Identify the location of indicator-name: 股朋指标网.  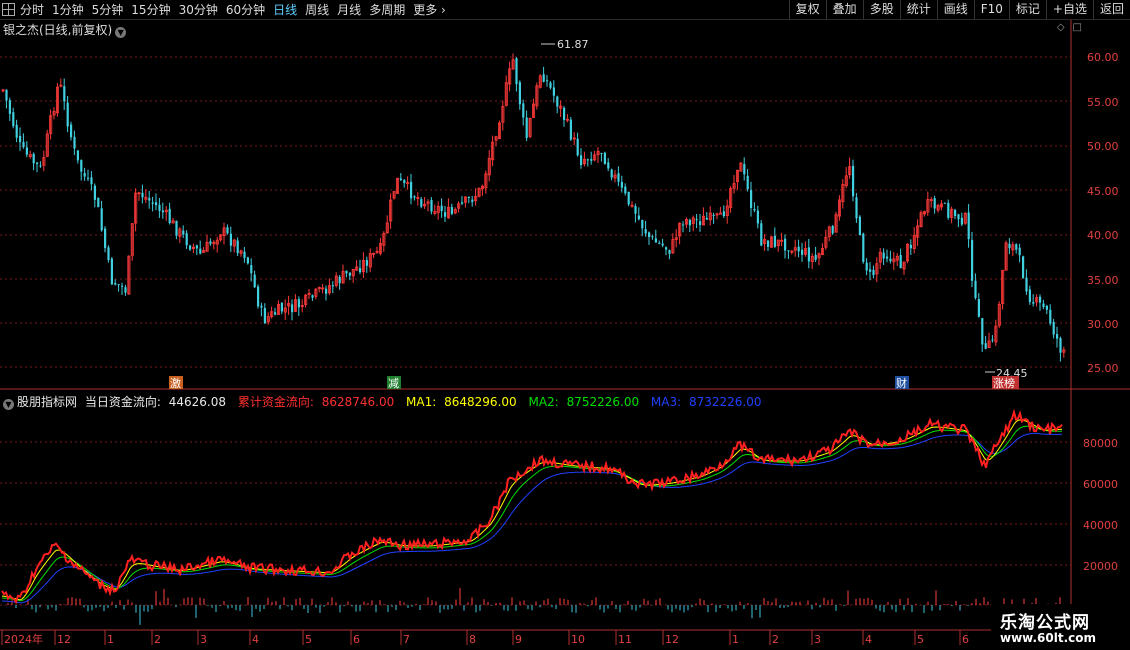
(47, 402).